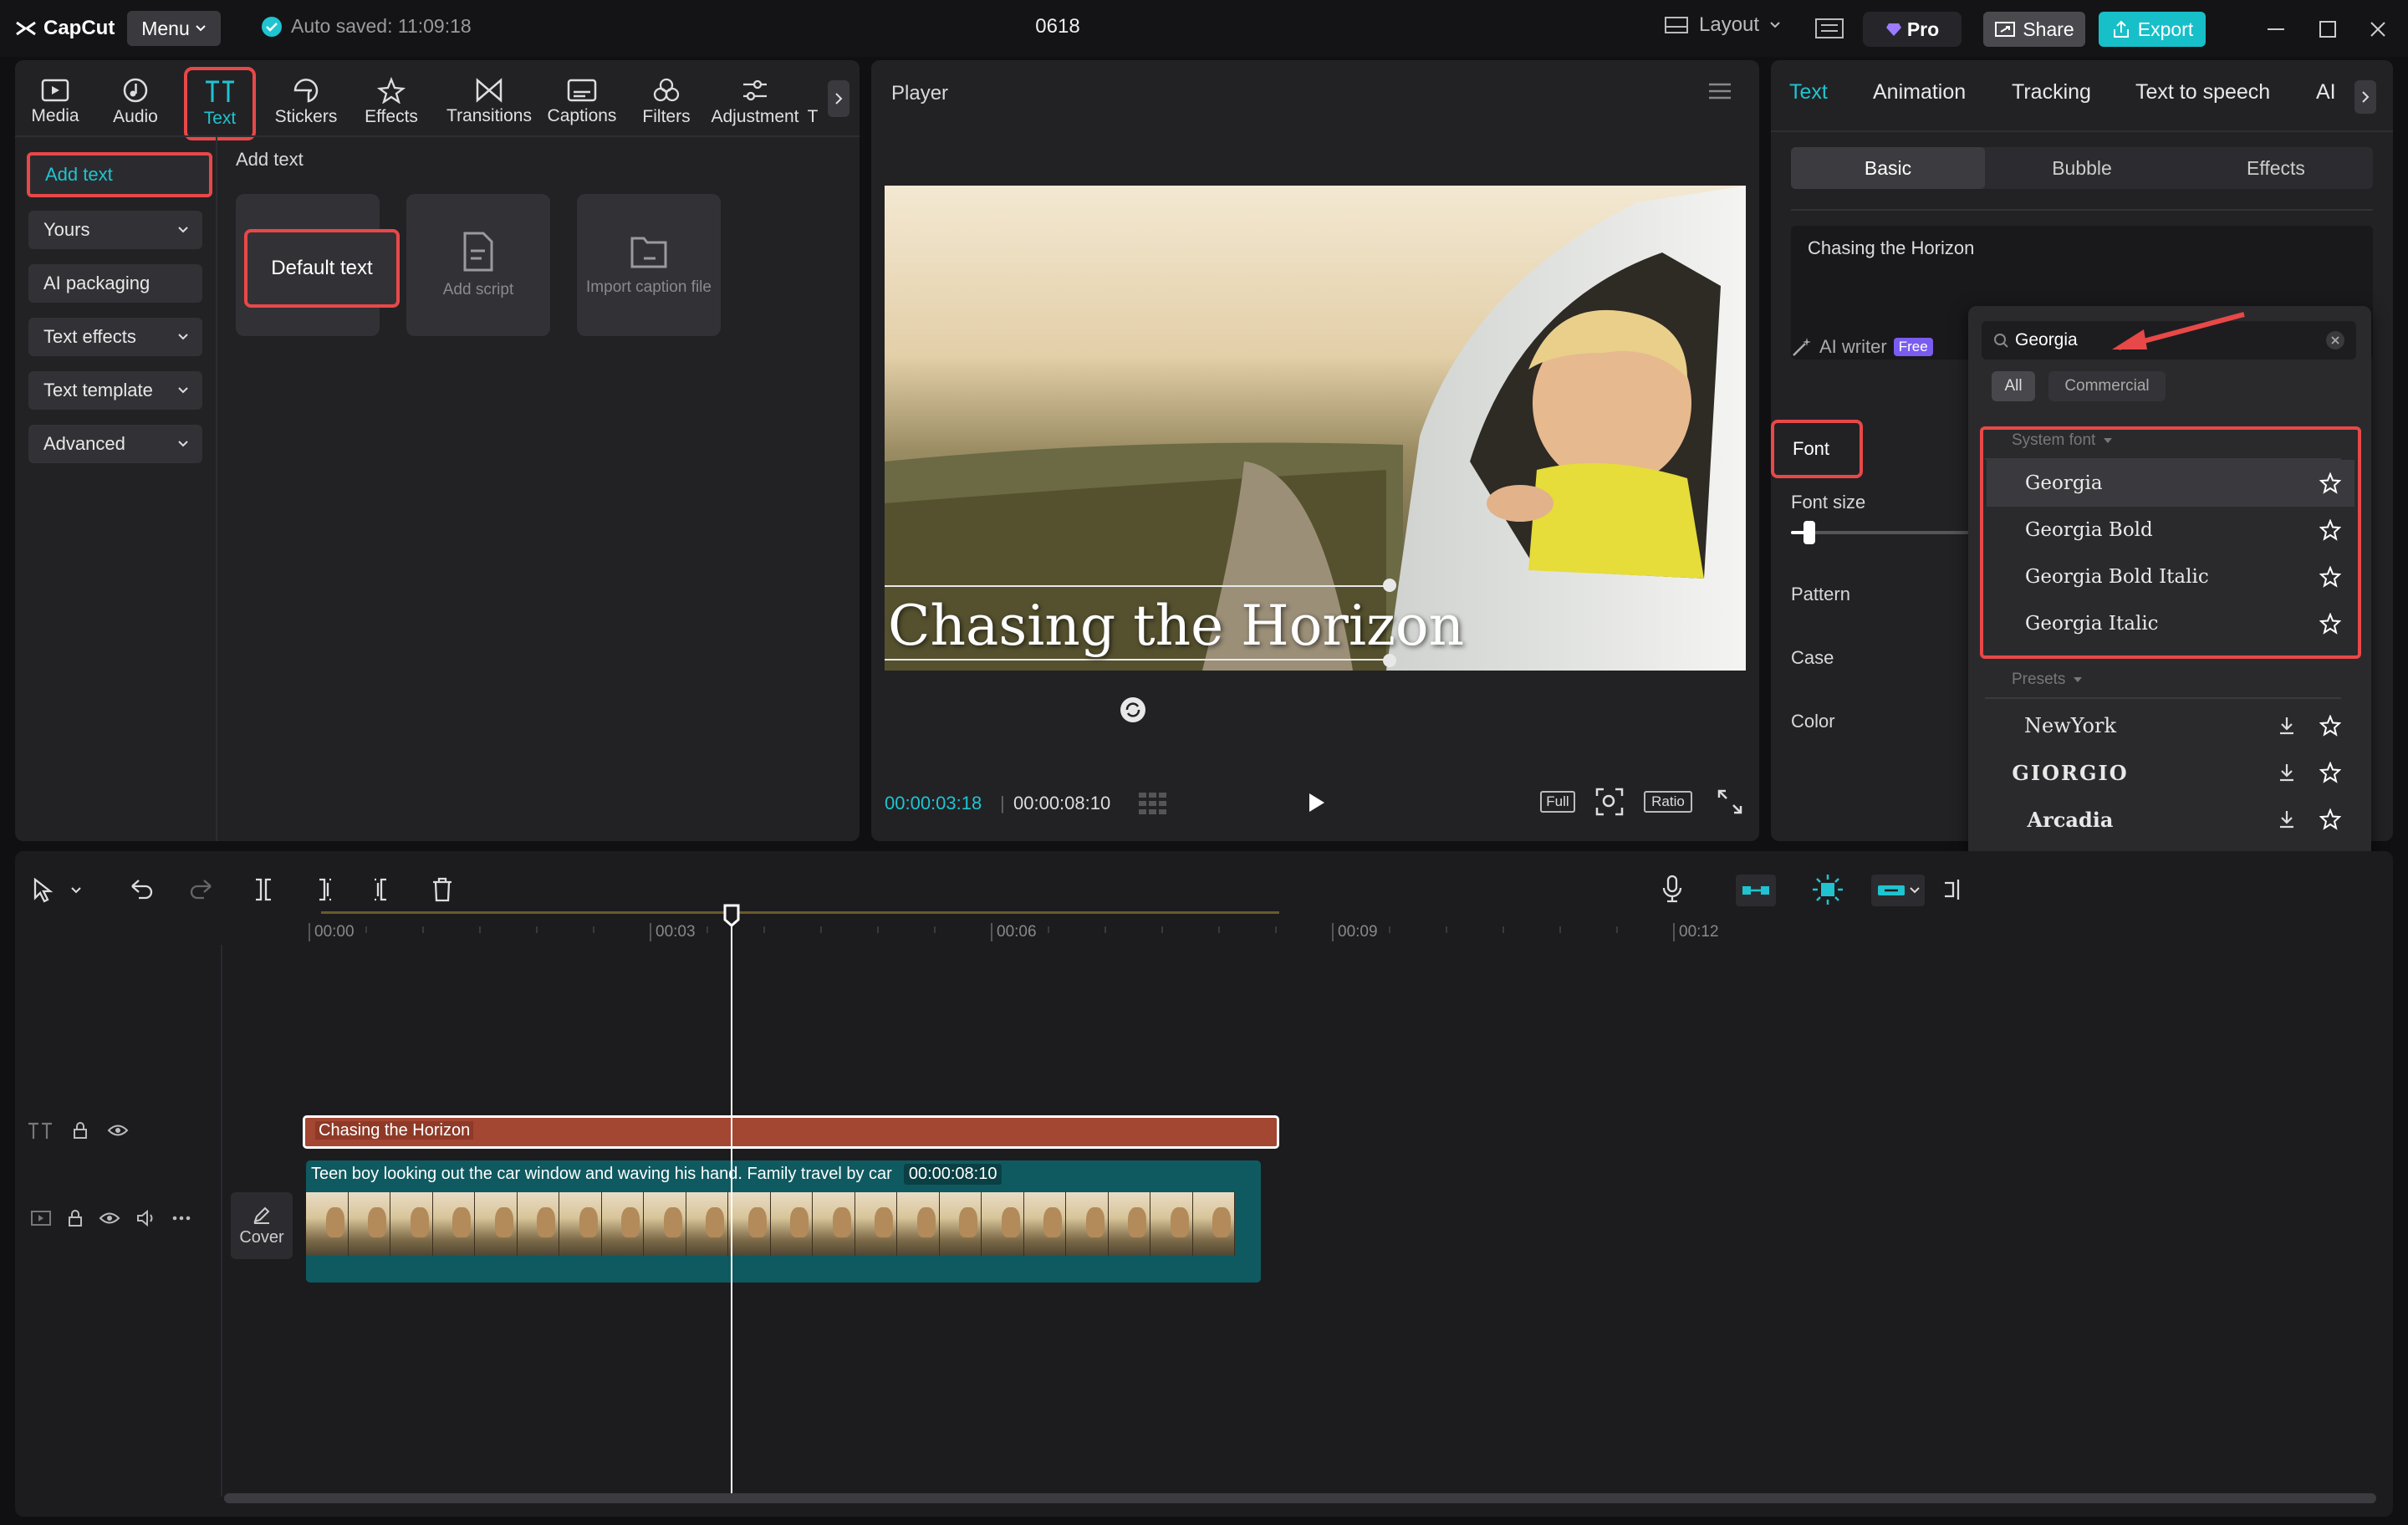 This screenshot has height=1525, width=2408. What do you see at coordinates (382, 889) in the screenshot?
I see `delete-right-icon` at bounding box center [382, 889].